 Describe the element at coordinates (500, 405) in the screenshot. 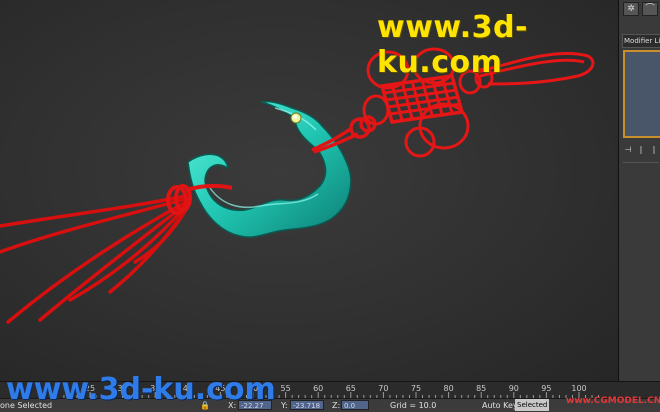

I see `auto-key-button: Auto Key` at that location.